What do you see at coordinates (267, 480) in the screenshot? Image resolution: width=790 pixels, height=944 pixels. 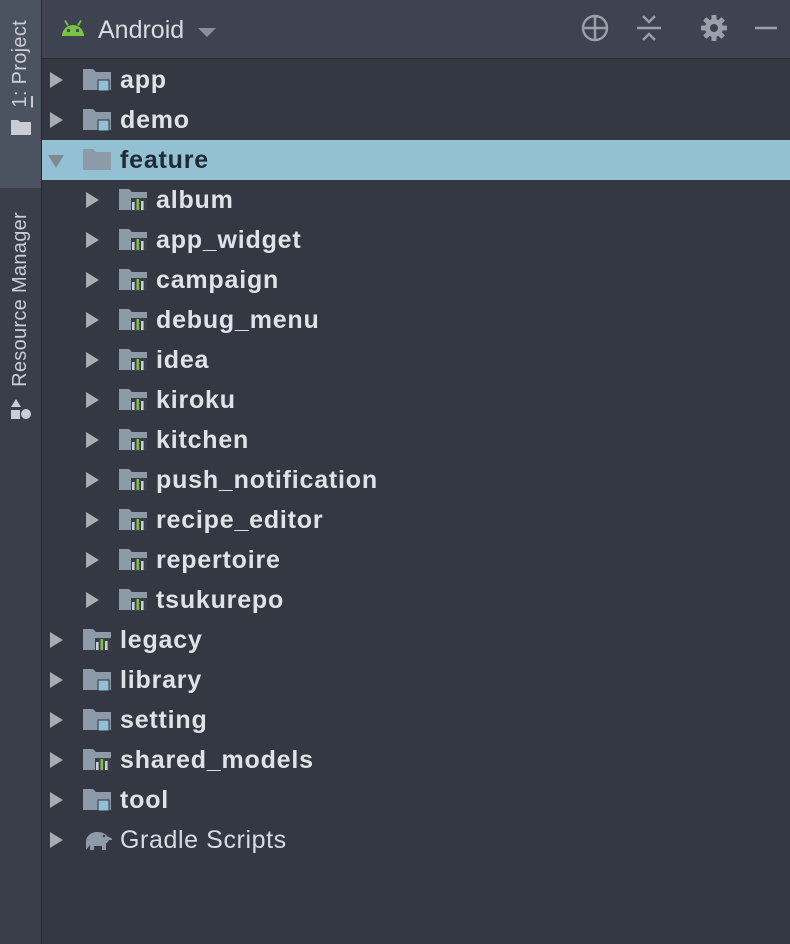 I see `tree-row-label: push_notification` at bounding box center [267, 480].